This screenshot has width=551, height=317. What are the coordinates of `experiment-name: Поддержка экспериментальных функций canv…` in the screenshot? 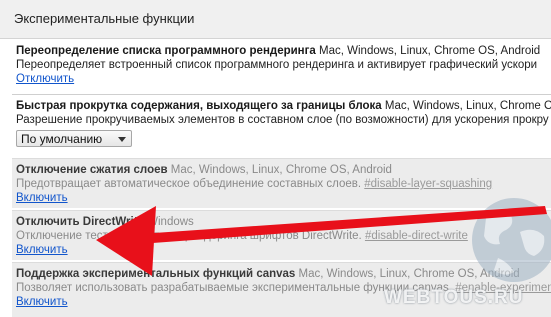 It's located at (156, 274).